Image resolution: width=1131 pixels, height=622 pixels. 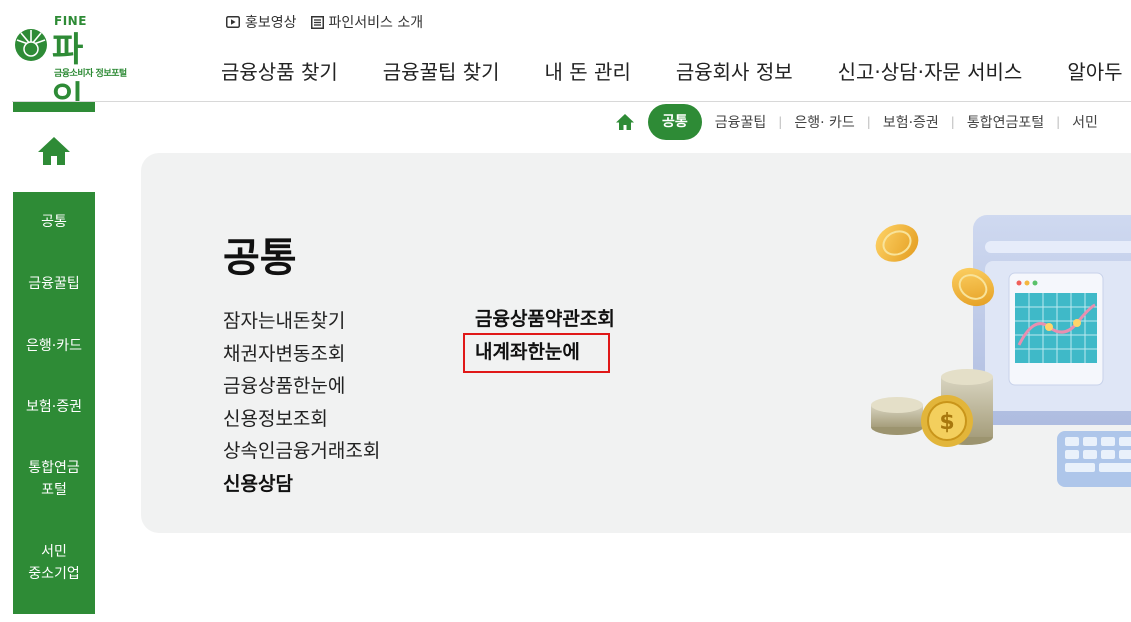 I want to click on site-logo: FINE 파 인 금융소비자 정보포털, so click(x=77, y=66).